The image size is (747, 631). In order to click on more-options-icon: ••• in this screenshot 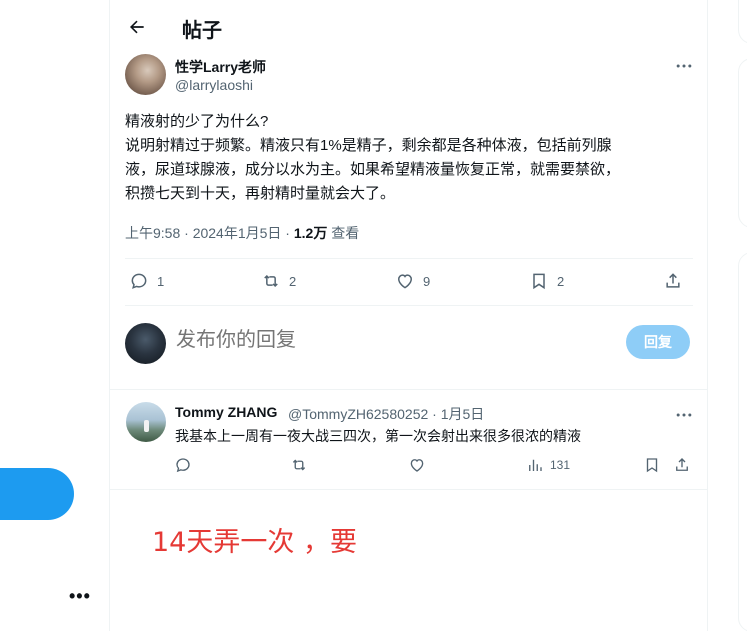, I will do `click(80, 596)`.